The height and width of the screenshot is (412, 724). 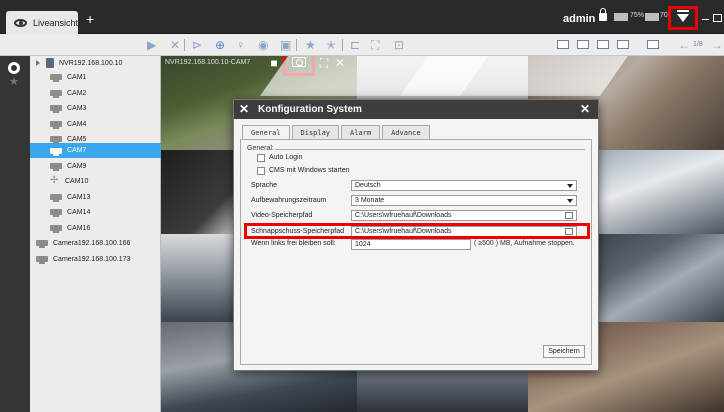 What do you see at coordinates (411, 244) in the screenshot?
I see `free-space-field: 1024` at bounding box center [411, 244].